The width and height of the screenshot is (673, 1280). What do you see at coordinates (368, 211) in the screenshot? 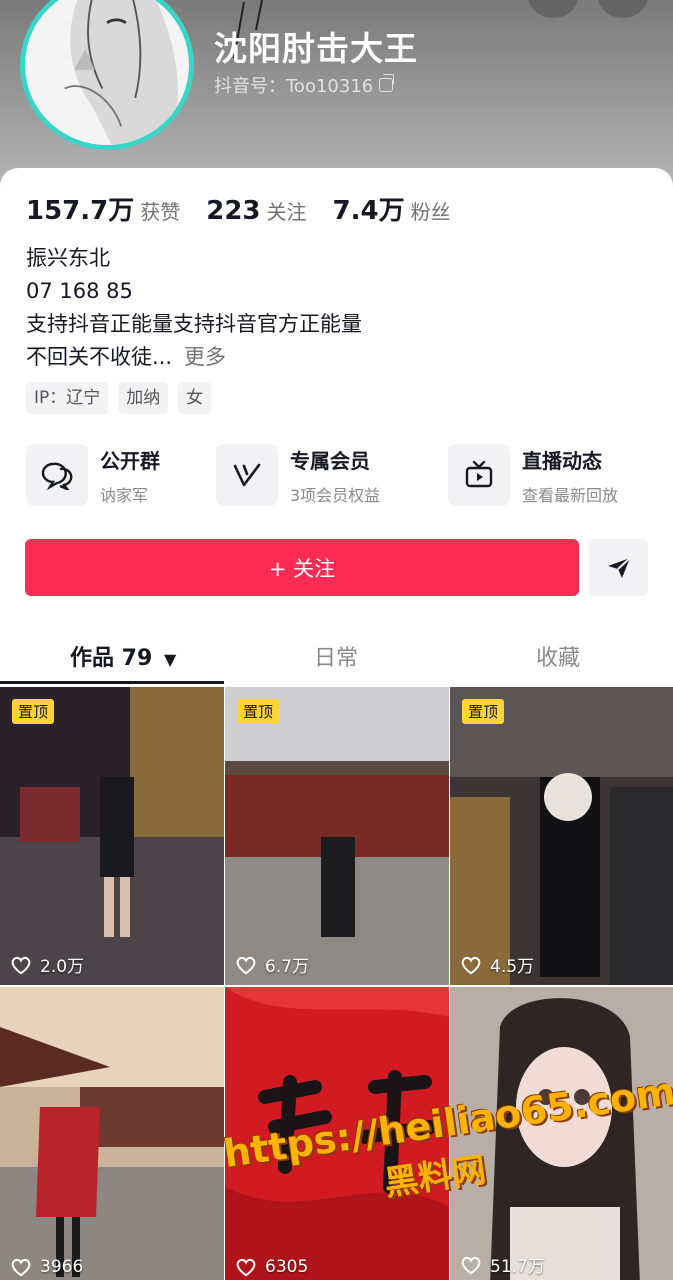
I see `stat-followers-num: 7.4万` at bounding box center [368, 211].